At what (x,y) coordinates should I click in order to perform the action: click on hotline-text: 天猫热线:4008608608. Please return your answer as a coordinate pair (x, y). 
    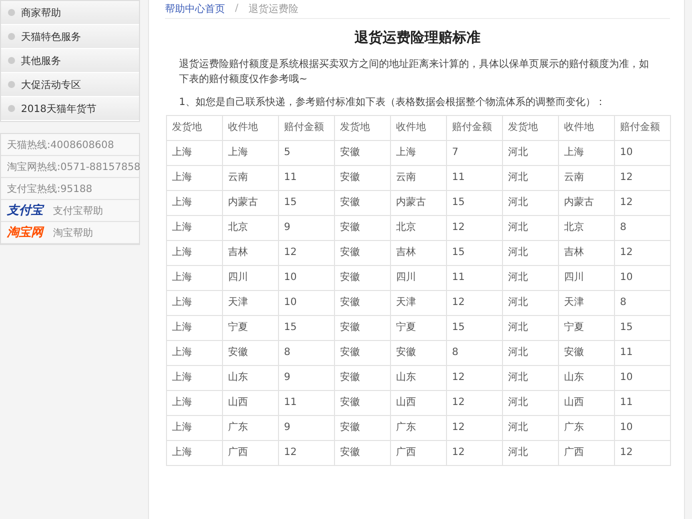
    Looking at the image, I should click on (60, 145).